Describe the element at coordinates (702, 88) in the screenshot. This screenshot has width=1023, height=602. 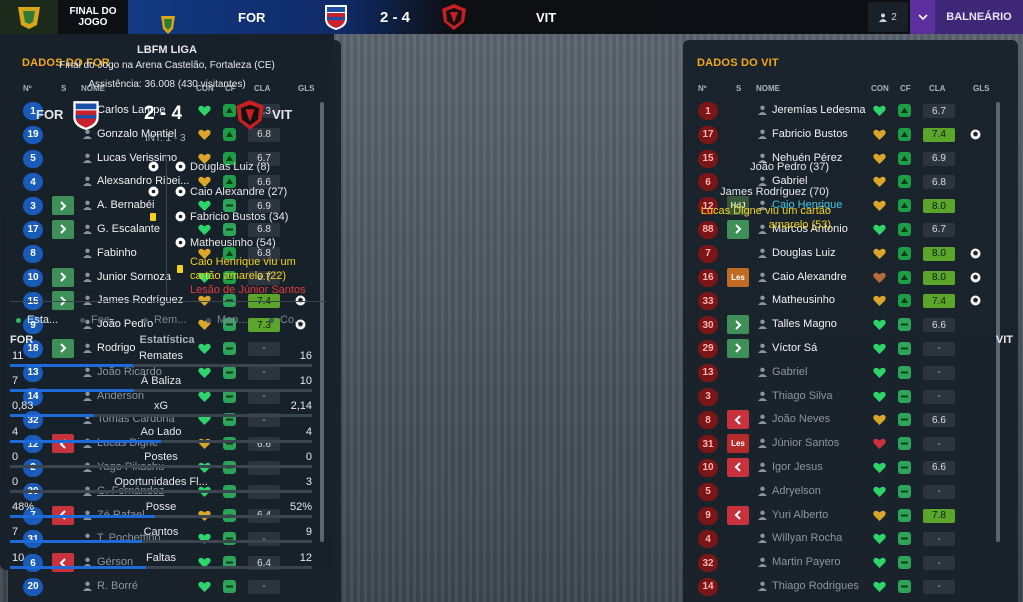
I see `col-num: Nº` at that location.